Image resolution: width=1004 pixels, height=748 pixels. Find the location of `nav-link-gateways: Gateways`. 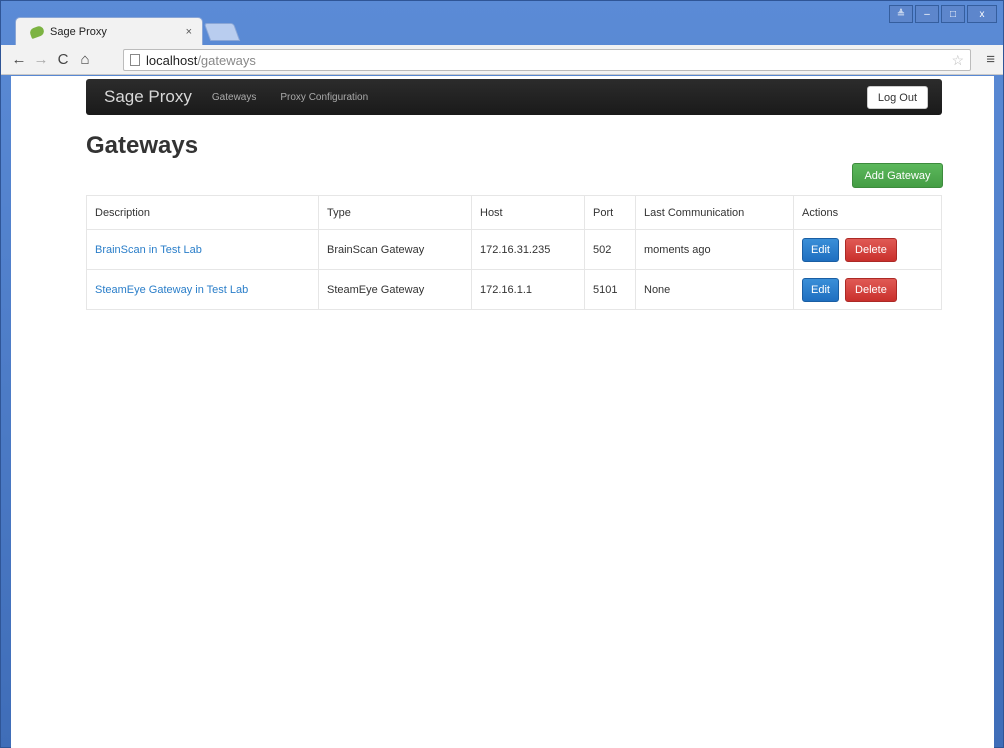

nav-link-gateways: Gateways is located at coordinates (234, 97).